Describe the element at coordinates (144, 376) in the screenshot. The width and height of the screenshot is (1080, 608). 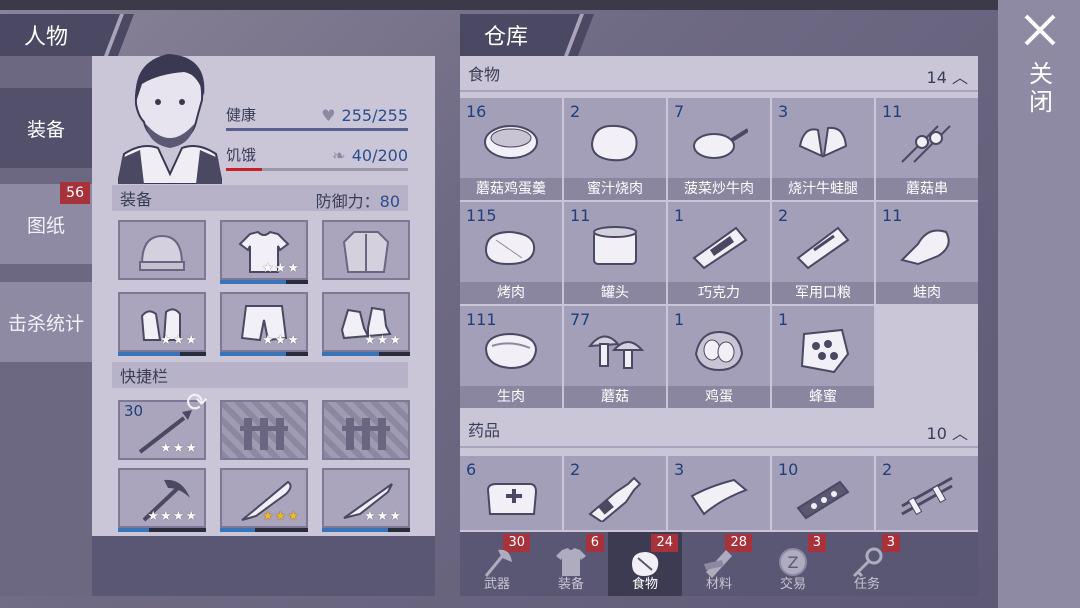
I see `quickbar-label: 快捷栏` at that location.